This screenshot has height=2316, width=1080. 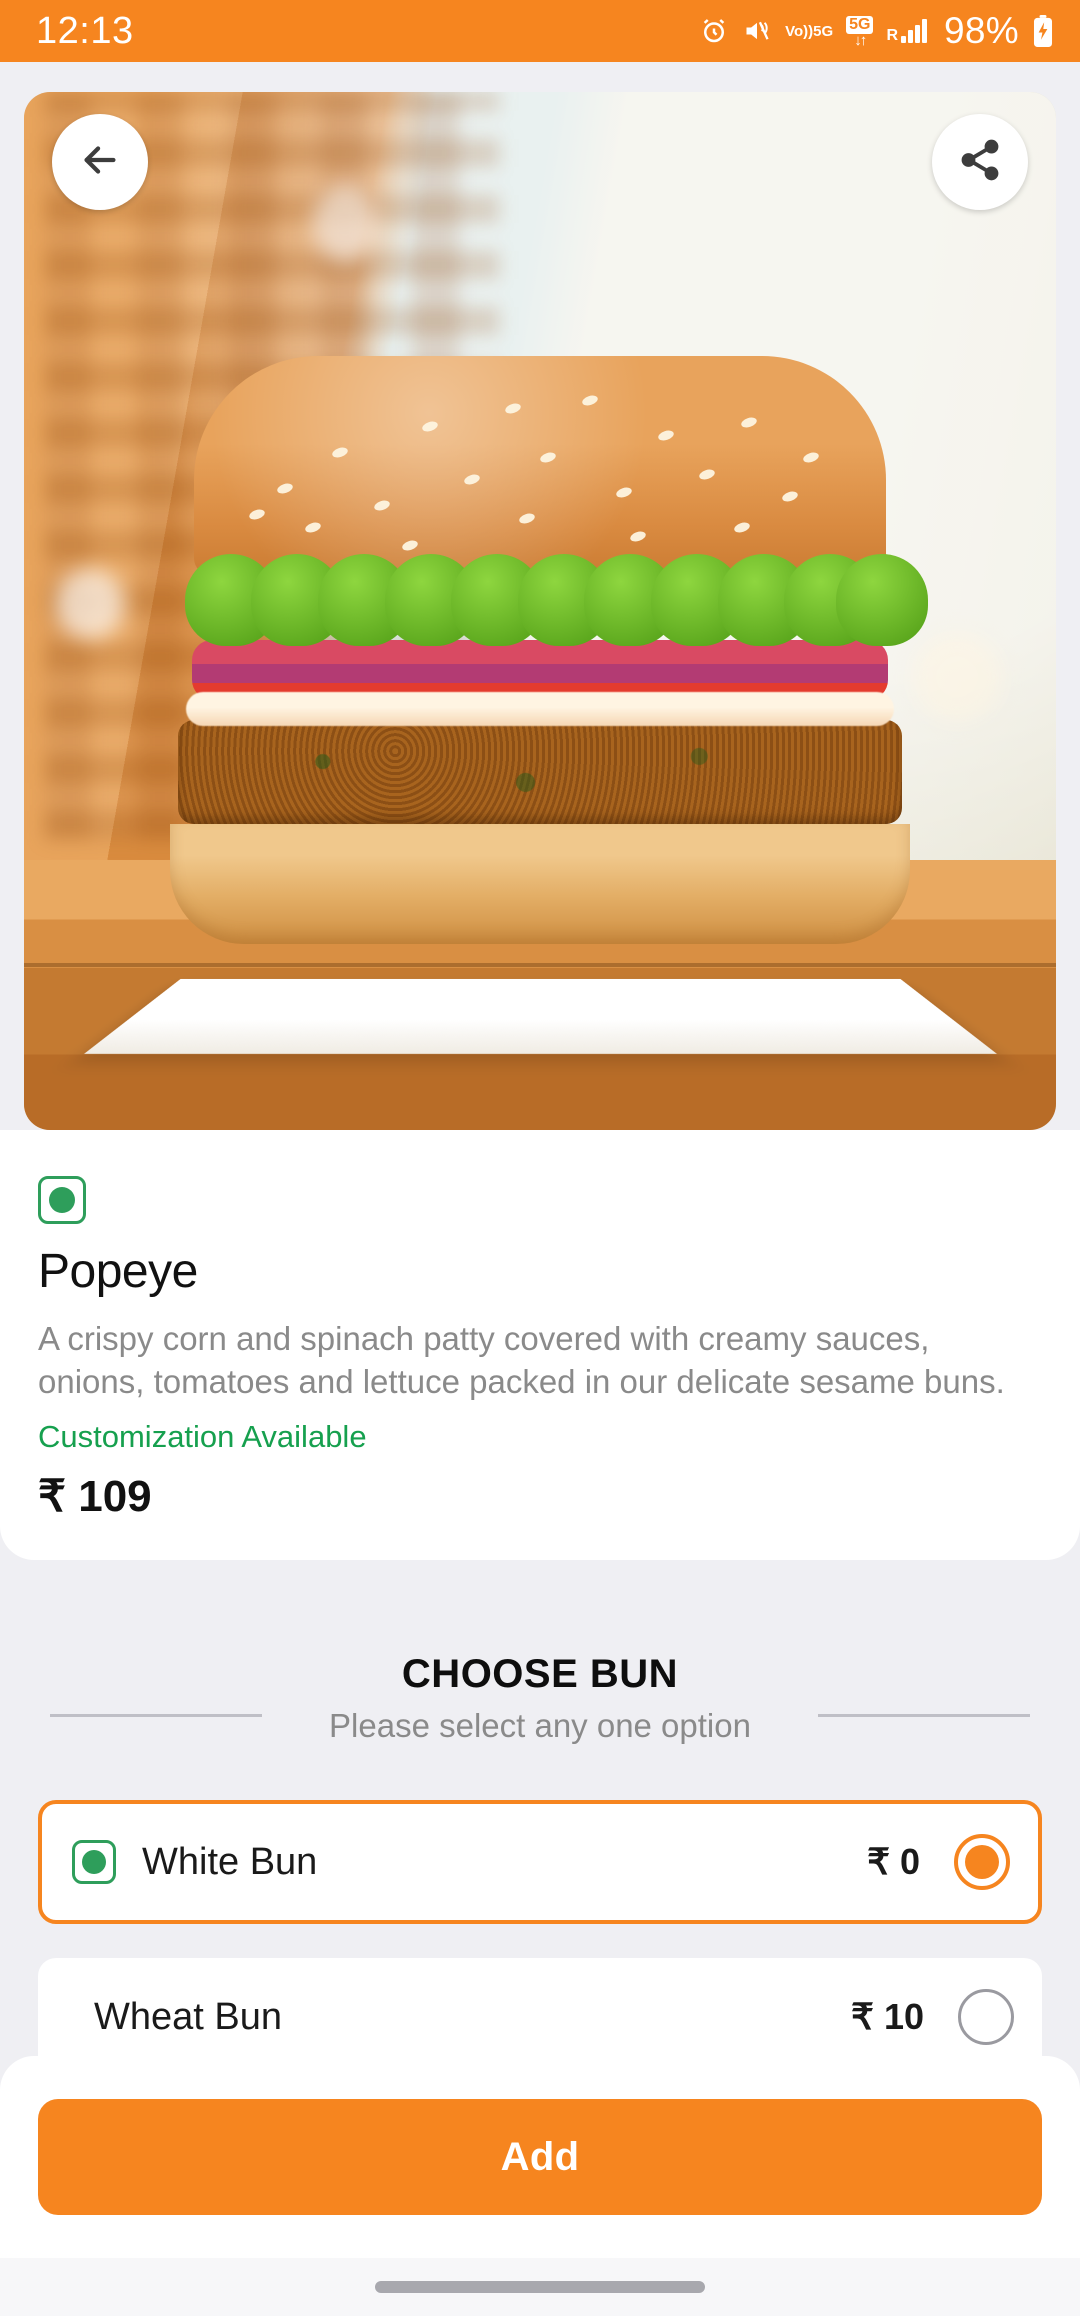 What do you see at coordinates (540, 1674) in the screenshot?
I see `section-title: CHOOSE BUN` at bounding box center [540, 1674].